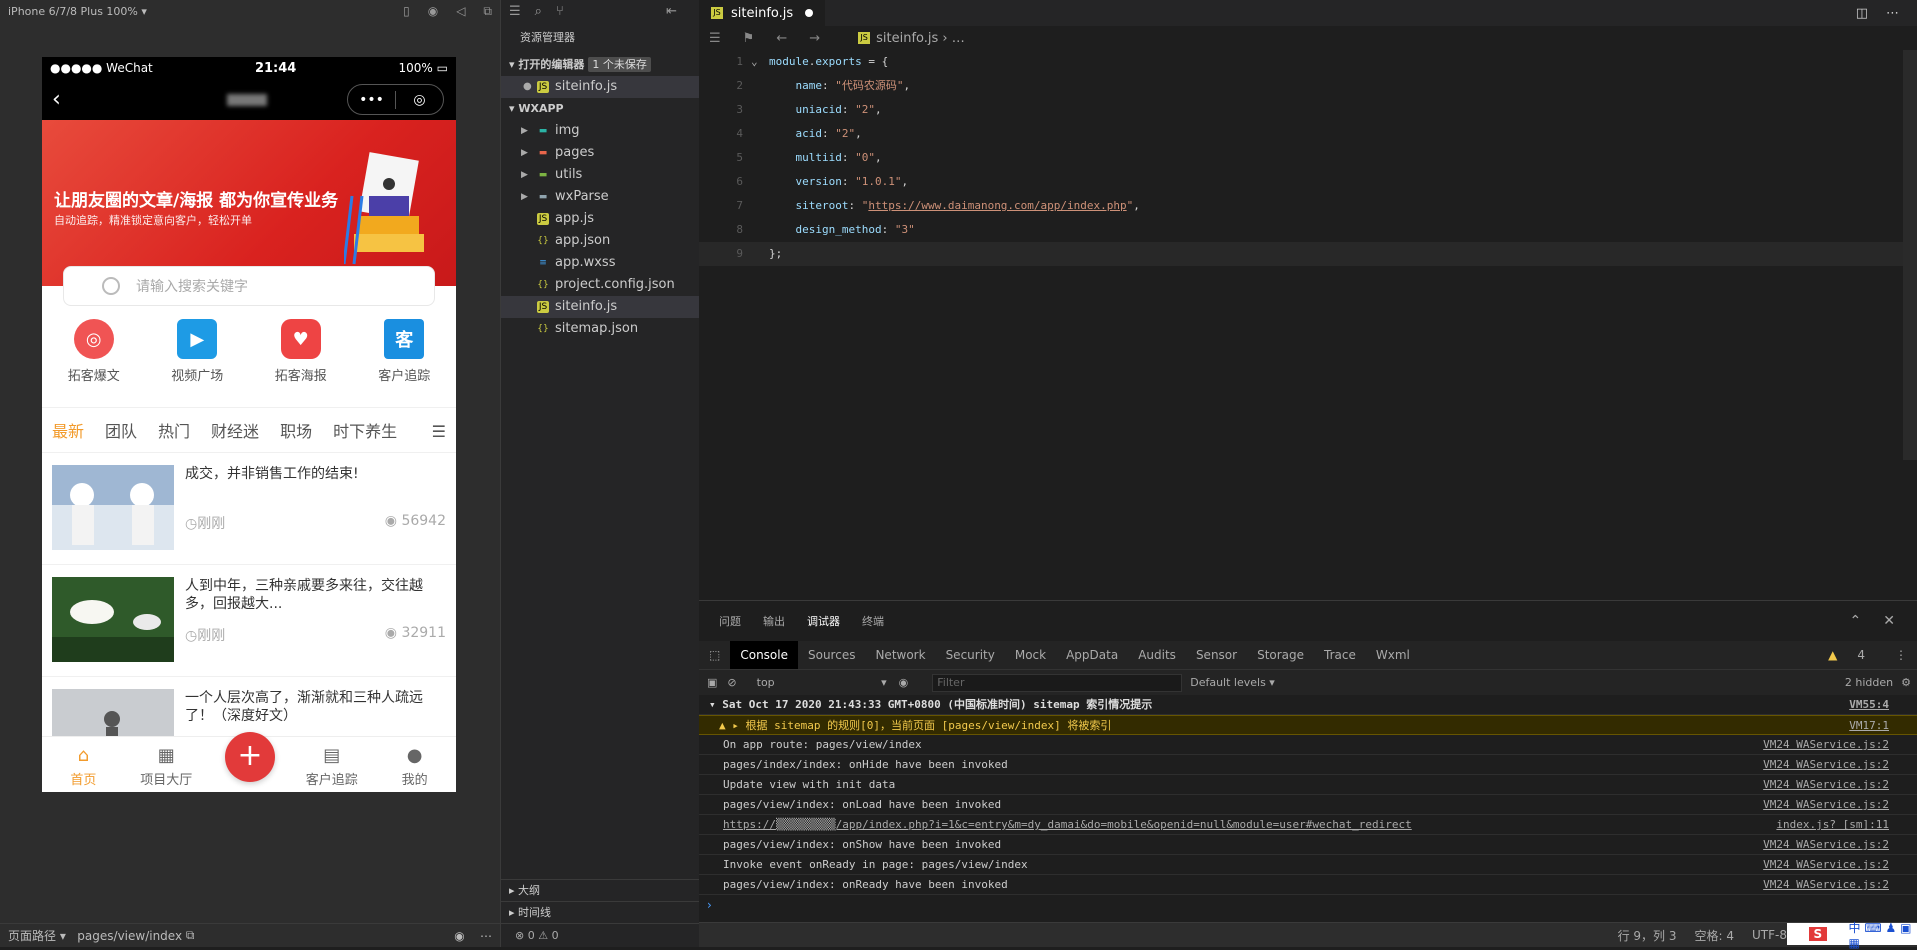  What do you see at coordinates (730, 621) in the screenshot?
I see `tab-problems: 问题` at bounding box center [730, 621].